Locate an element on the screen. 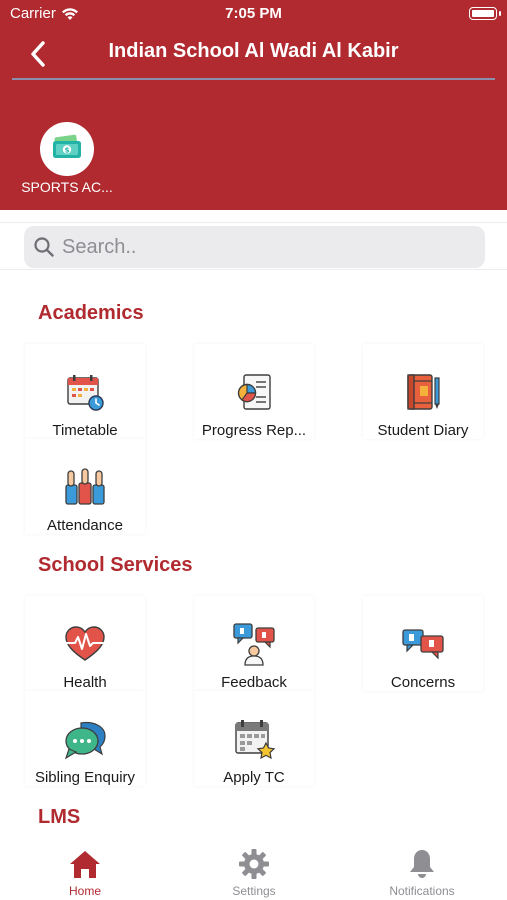 The width and height of the screenshot is (507, 900). cash-icon: $ is located at coordinates (67, 146).